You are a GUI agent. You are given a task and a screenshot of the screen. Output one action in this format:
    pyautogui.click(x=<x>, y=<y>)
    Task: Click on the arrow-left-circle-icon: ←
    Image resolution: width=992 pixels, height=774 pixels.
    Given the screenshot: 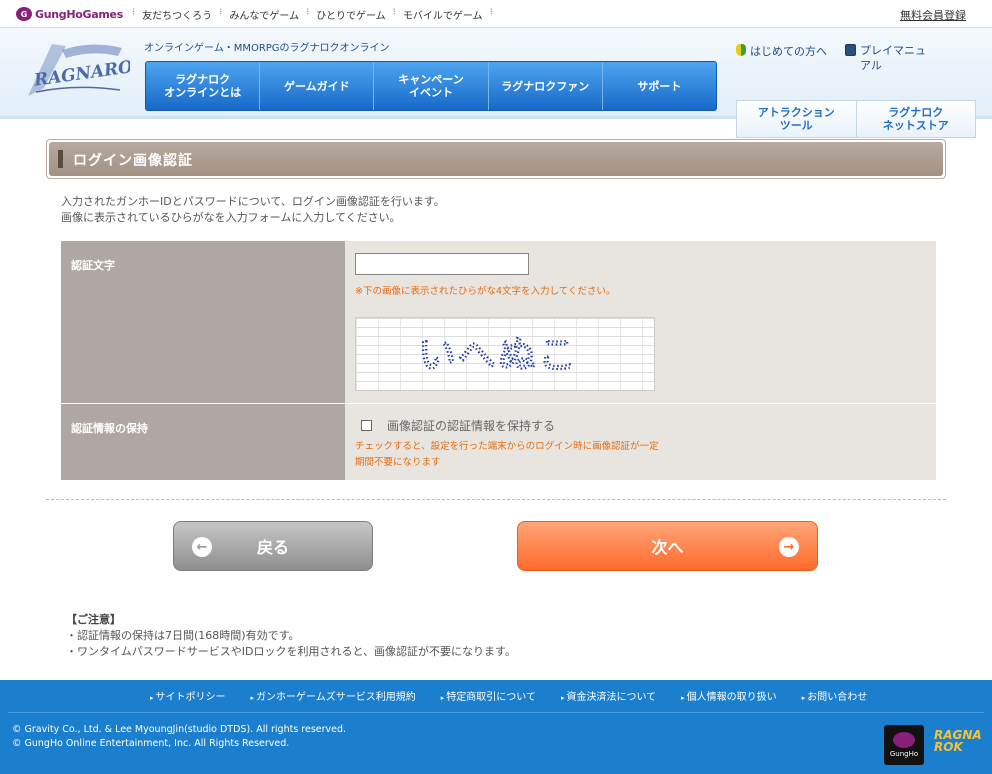 What is the action you would take?
    pyautogui.click(x=202, y=547)
    